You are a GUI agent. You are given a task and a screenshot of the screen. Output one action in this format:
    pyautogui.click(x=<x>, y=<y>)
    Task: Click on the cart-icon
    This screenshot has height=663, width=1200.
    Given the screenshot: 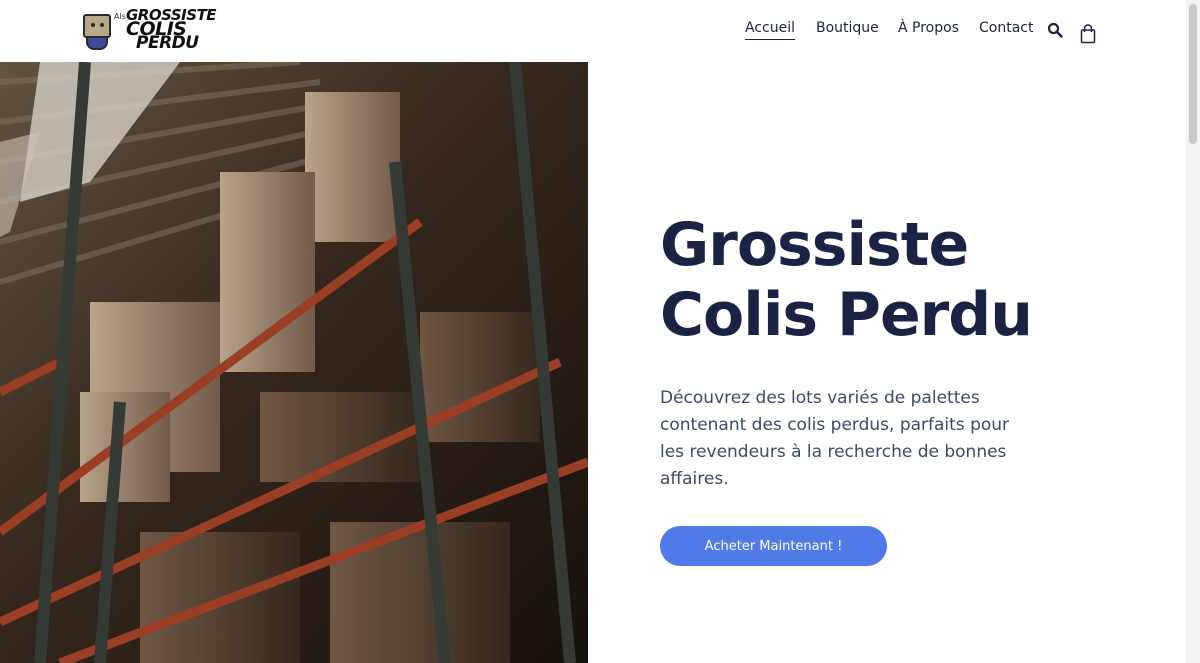 What is the action you would take?
    pyautogui.click(x=1088, y=34)
    